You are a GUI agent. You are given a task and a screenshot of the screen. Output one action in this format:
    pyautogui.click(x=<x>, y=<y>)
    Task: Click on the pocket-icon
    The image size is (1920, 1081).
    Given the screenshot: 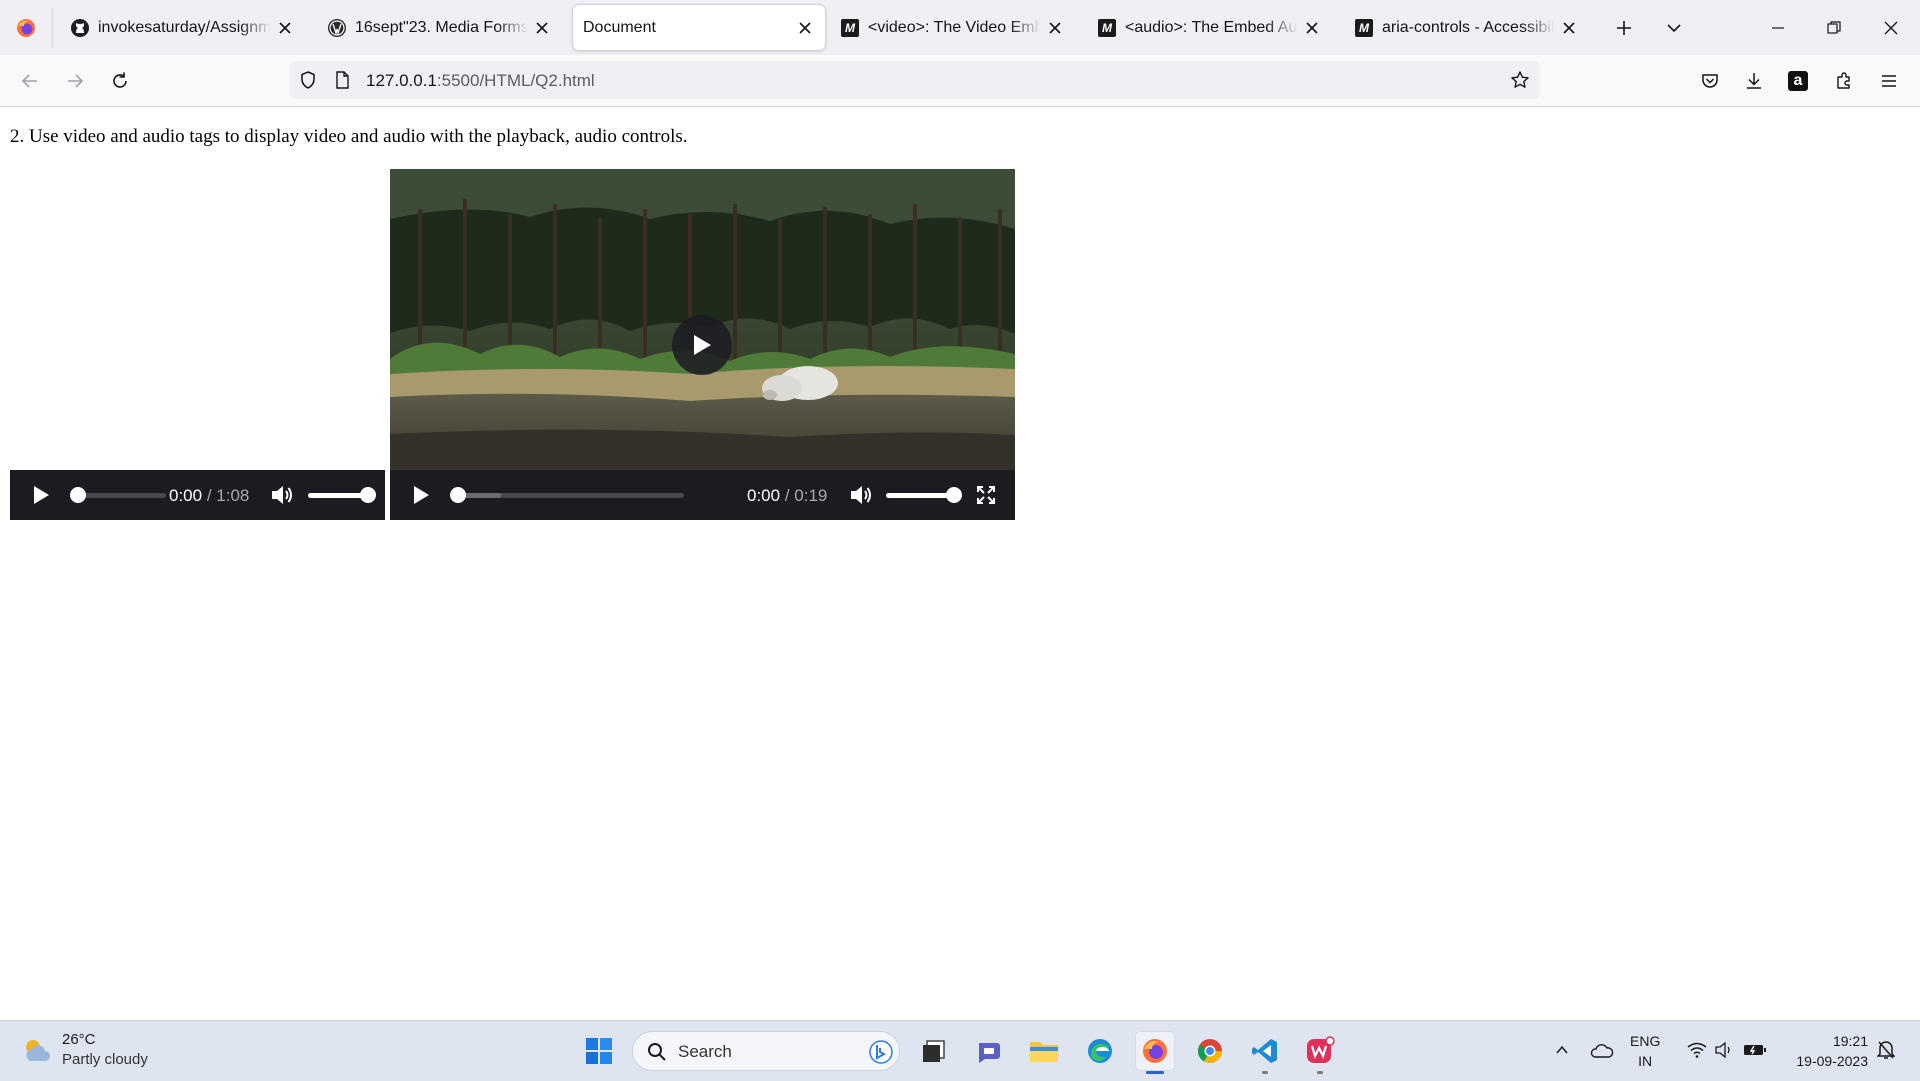 What is the action you would take?
    pyautogui.click(x=1710, y=81)
    